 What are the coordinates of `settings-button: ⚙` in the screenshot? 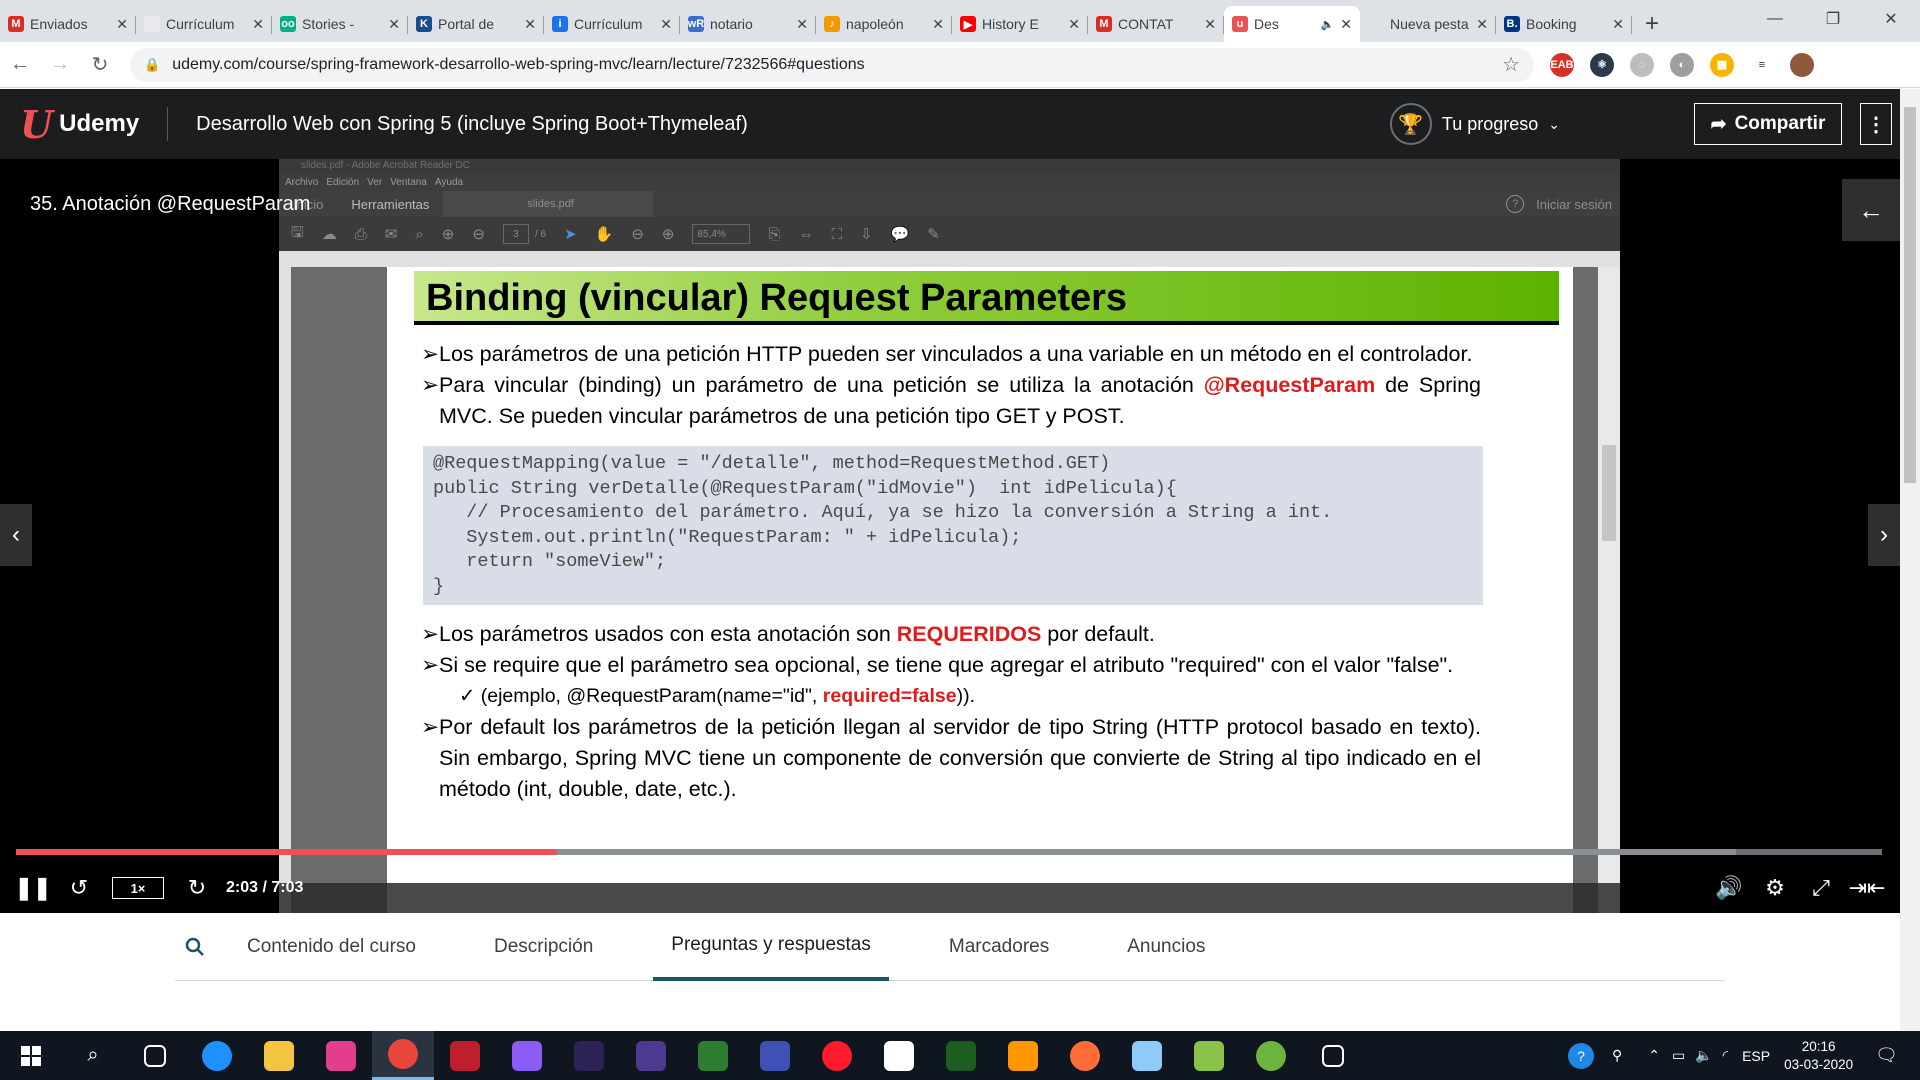 It's located at (1775, 888).